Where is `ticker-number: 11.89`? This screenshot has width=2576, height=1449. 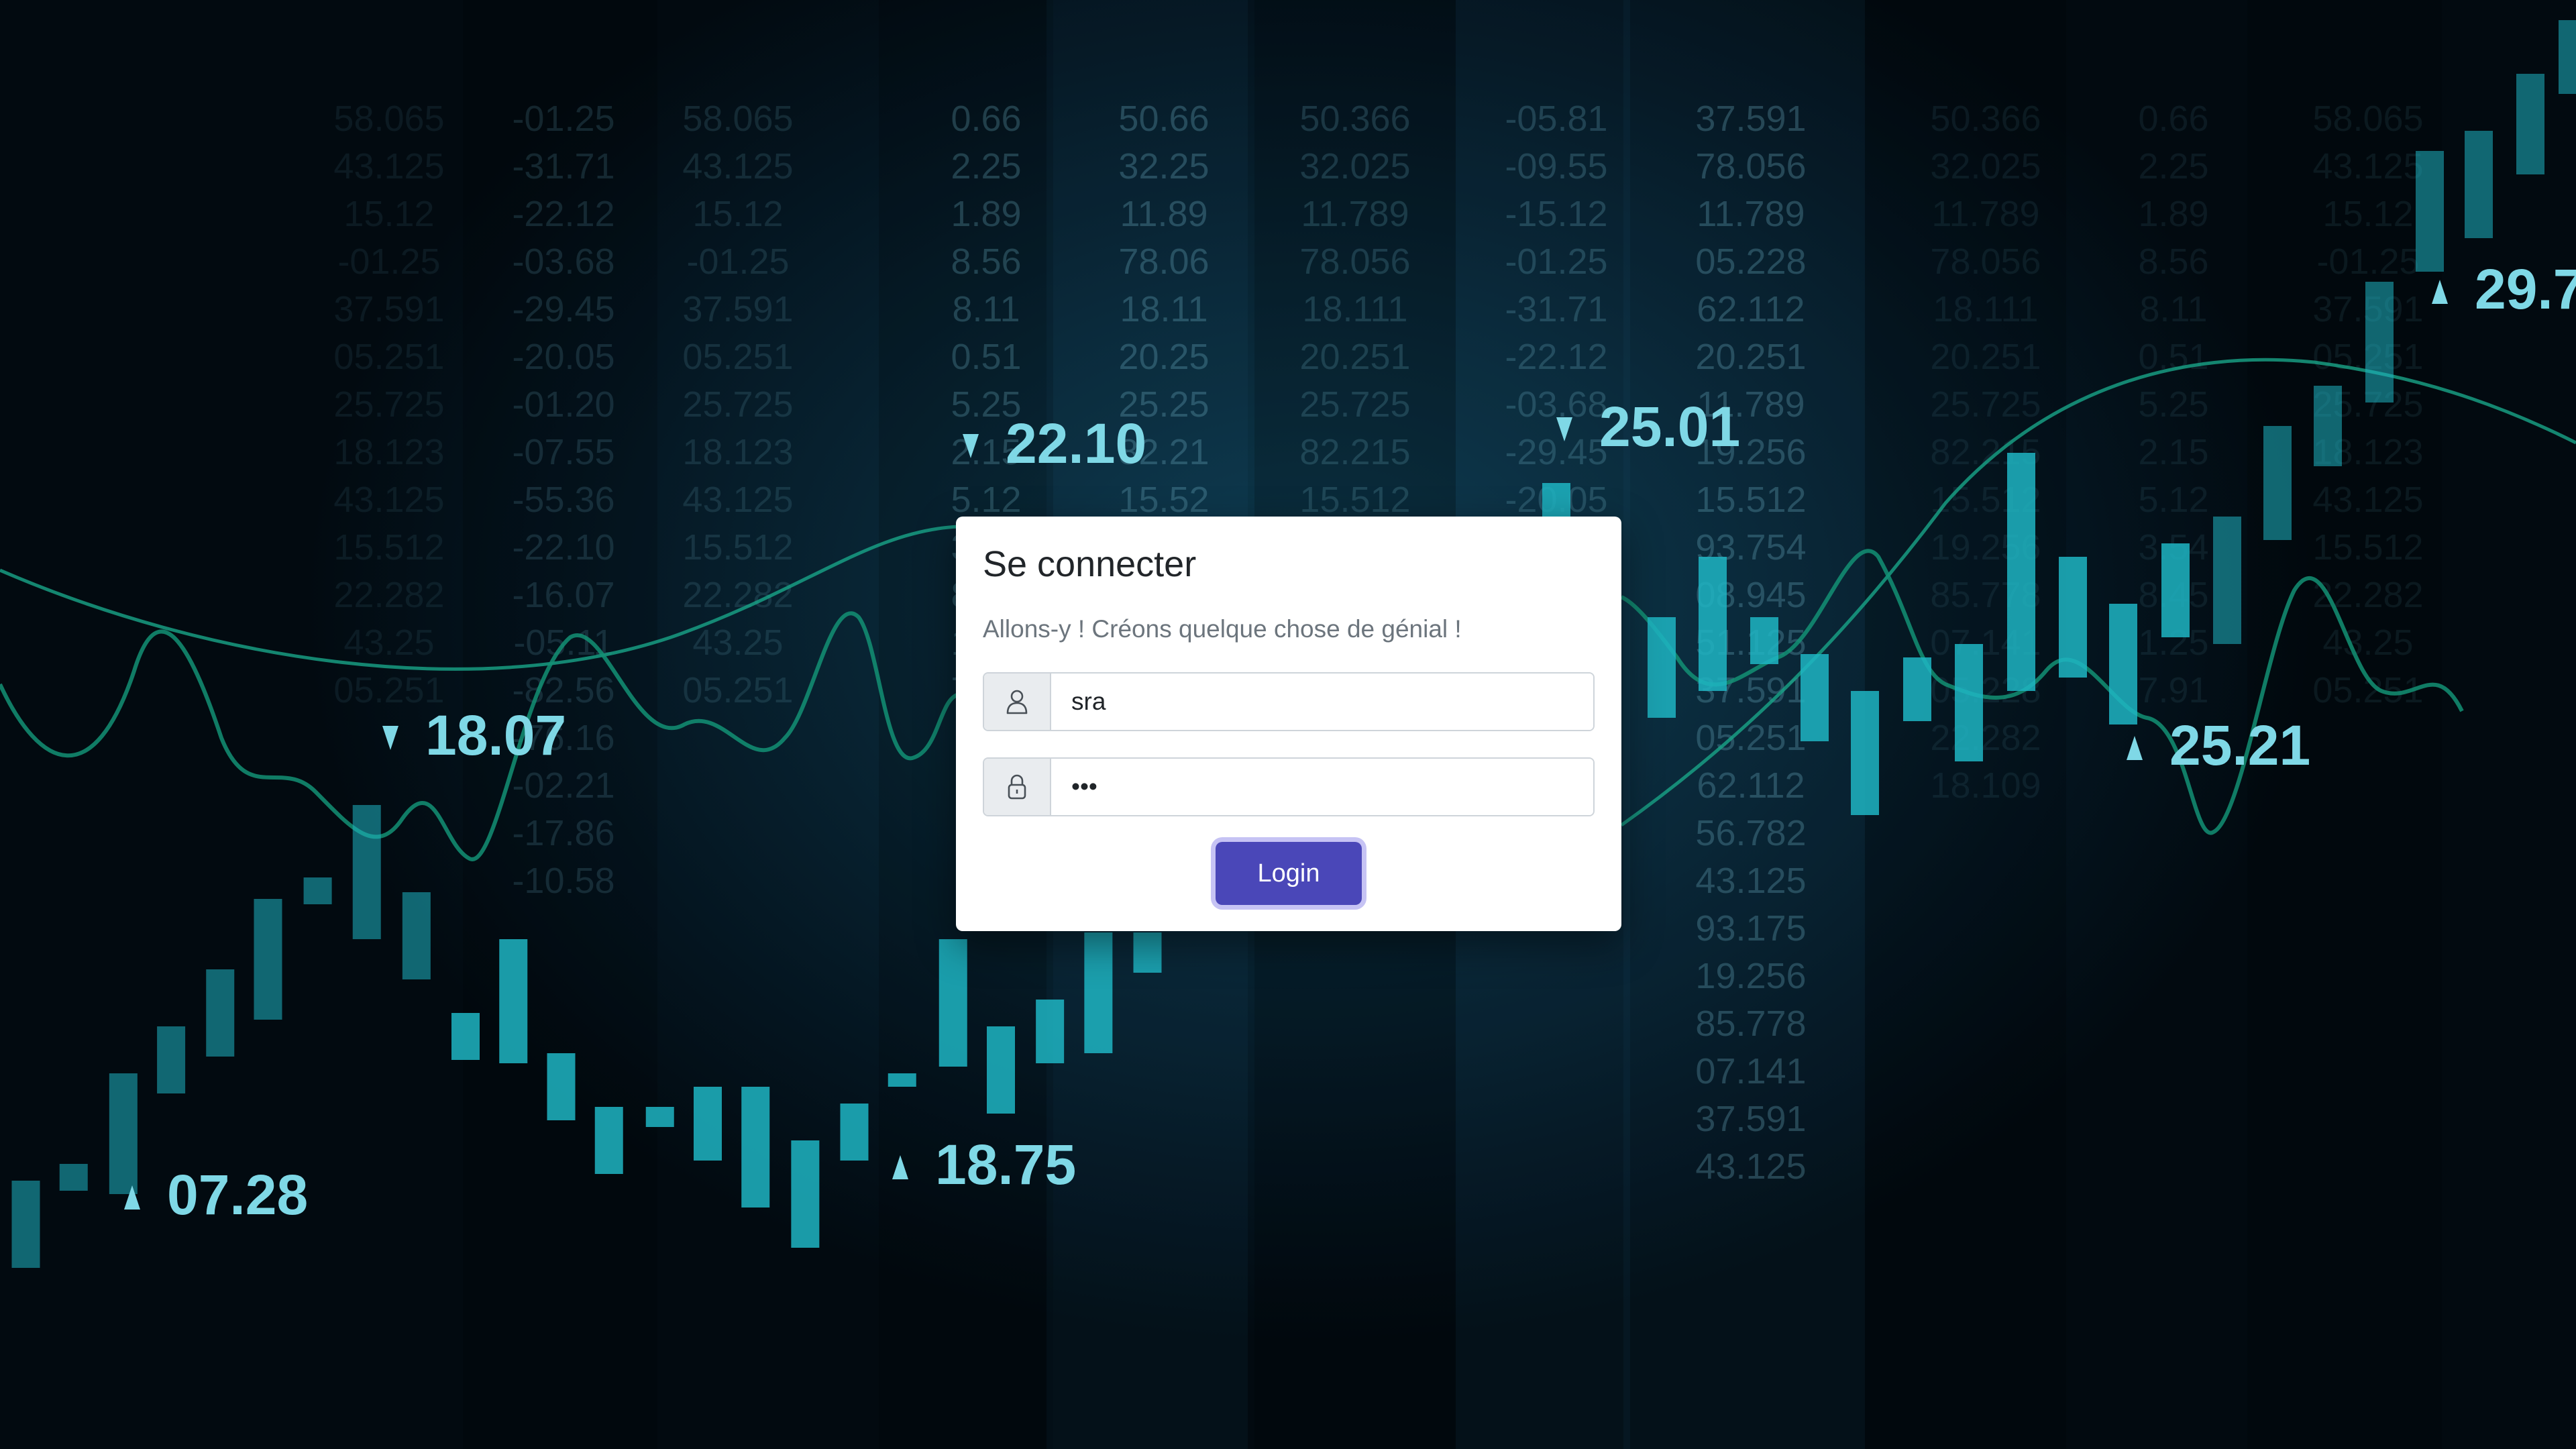
ticker-number: 11.89 is located at coordinates (1164, 214).